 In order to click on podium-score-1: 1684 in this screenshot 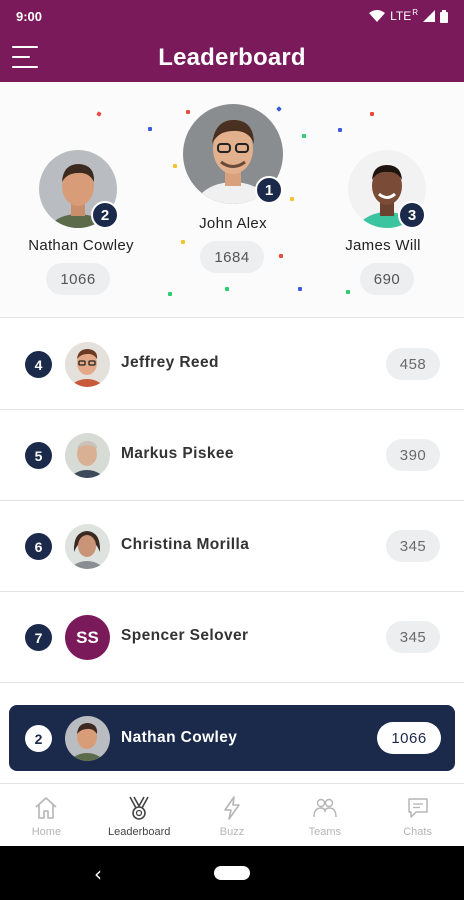, I will do `click(232, 257)`.